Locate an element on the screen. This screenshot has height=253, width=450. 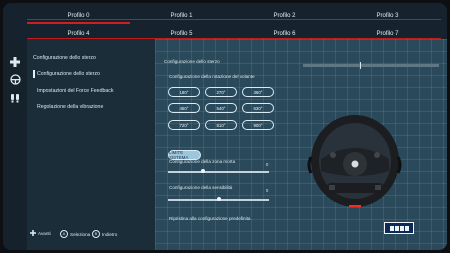
hint-advance-label: Avanti is located at coordinates (44, 233).